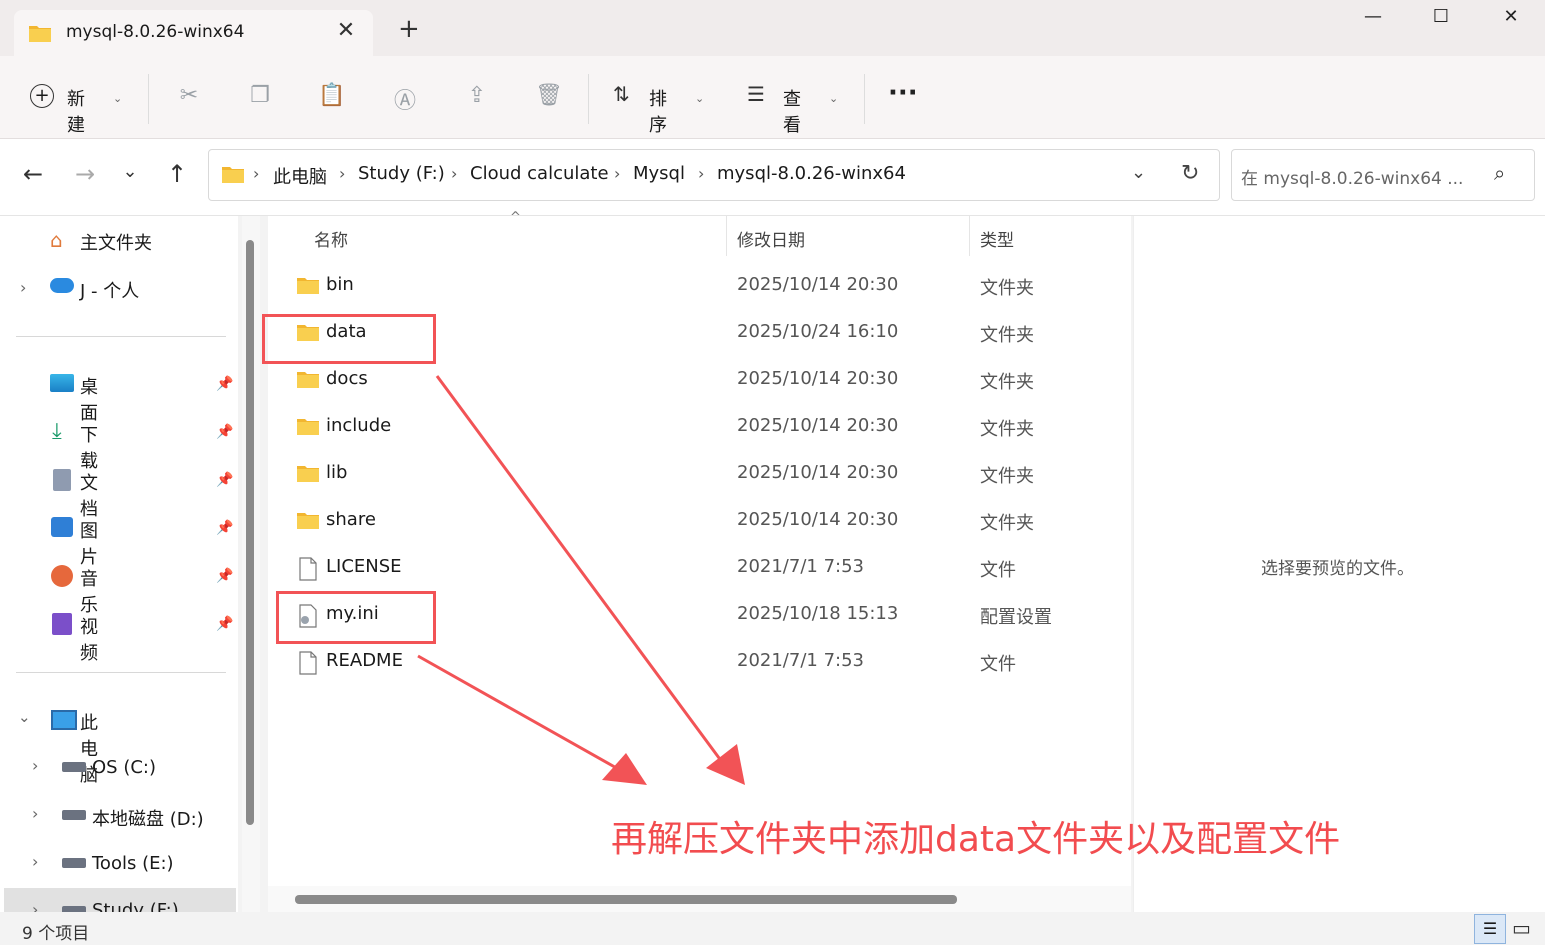  What do you see at coordinates (624, 769) in the screenshot?
I see `arrow-head` at bounding box center [624, 769].